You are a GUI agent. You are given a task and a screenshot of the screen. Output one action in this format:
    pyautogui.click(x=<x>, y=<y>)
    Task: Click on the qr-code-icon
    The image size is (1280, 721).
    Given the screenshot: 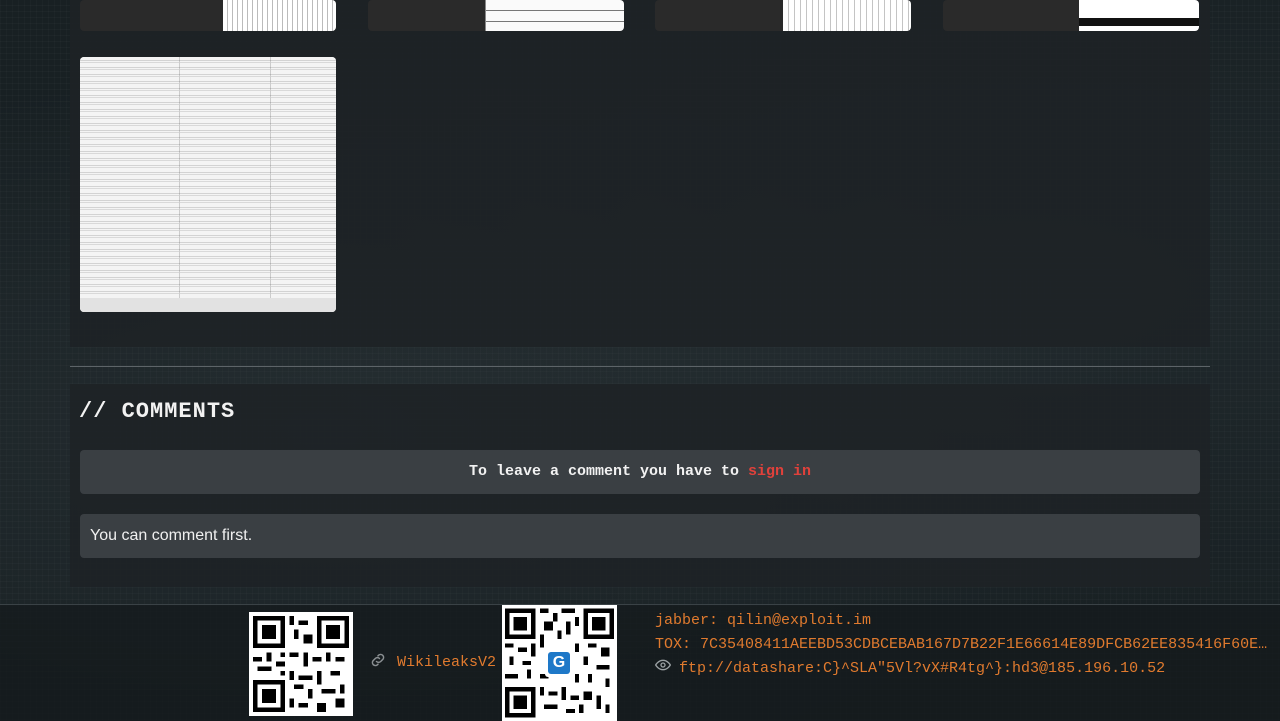 What is the action you would take?
    pyautogui.click(x=301, y=664)
    